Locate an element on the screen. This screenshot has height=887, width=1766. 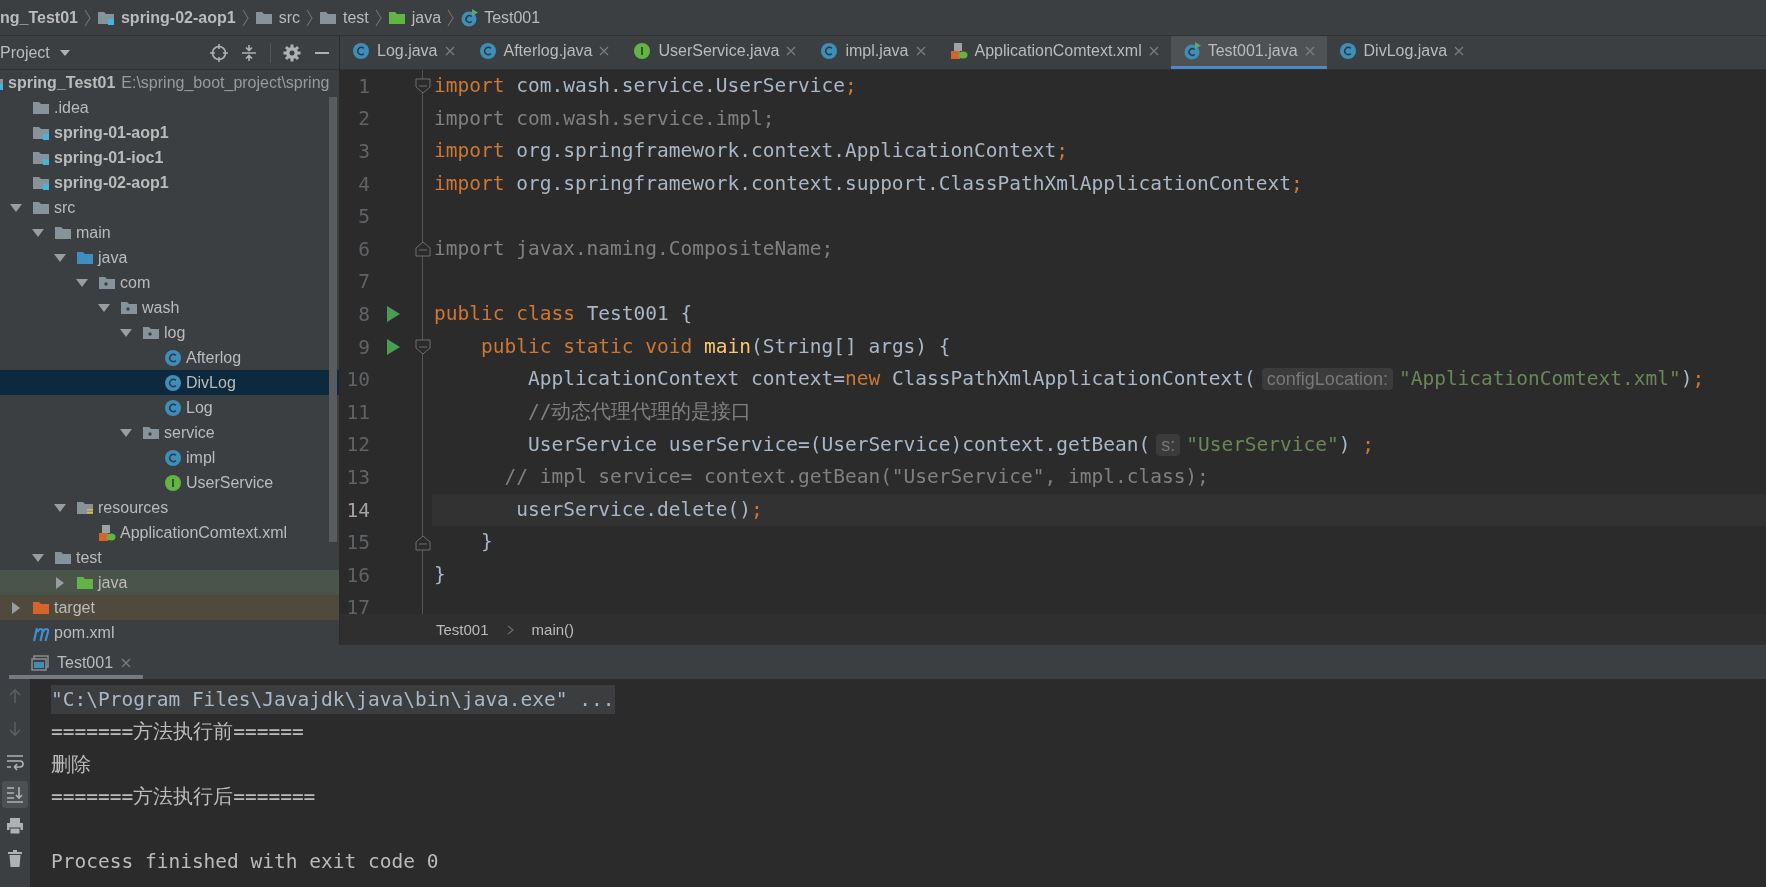
tree-item: log is located at coordinates (169, 332).